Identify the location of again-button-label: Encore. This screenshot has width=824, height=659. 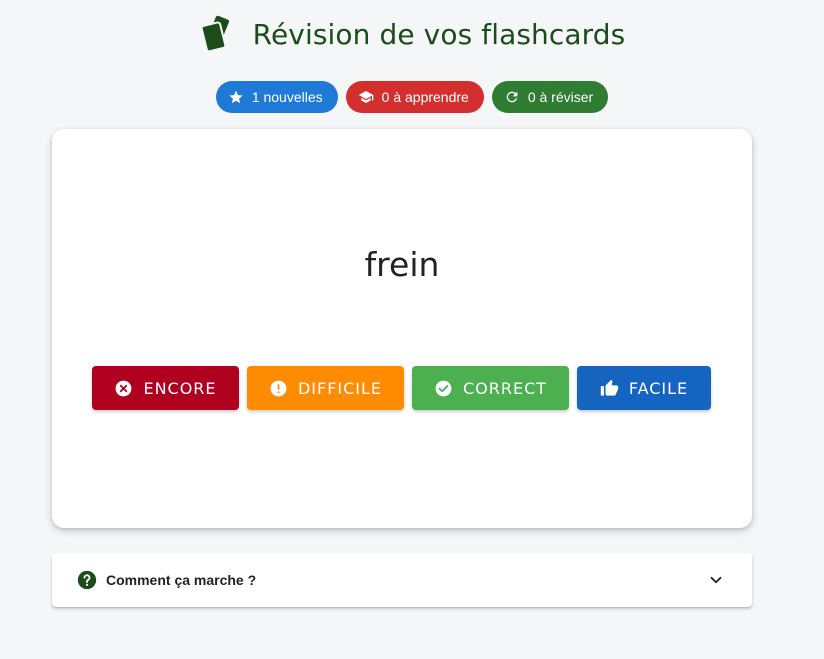
(180, 388).